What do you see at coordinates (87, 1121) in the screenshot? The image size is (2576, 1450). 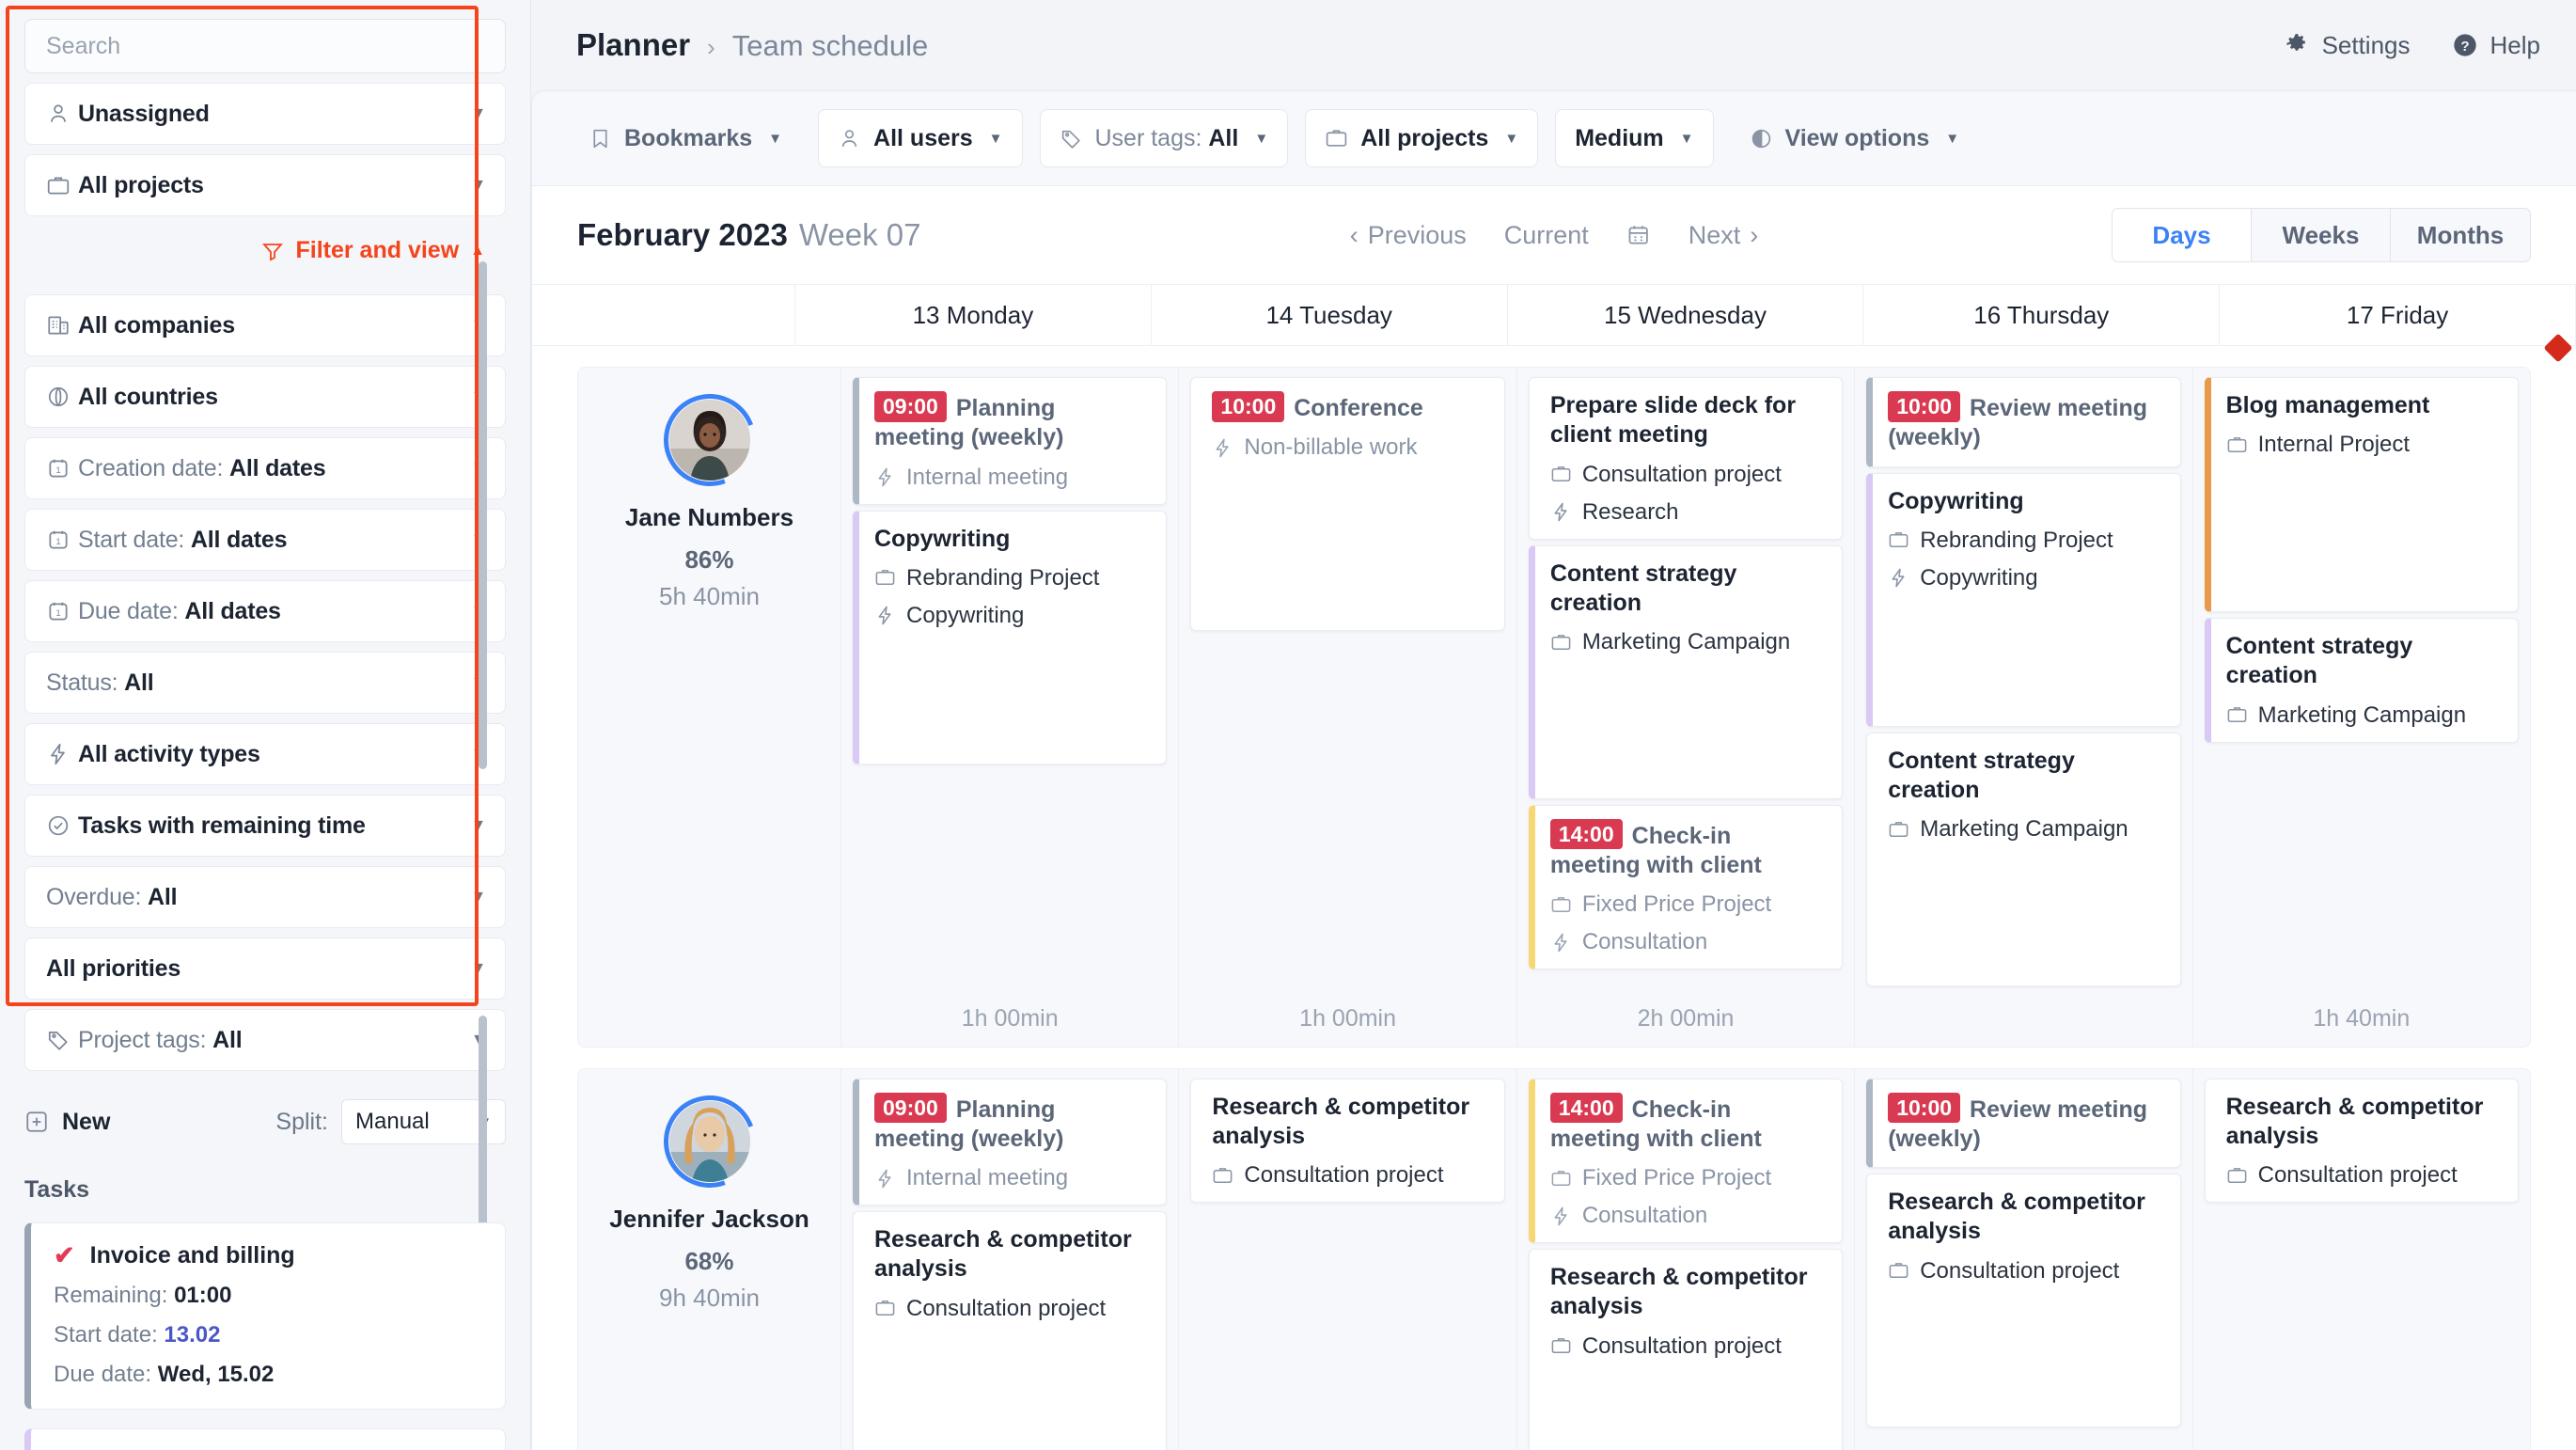 I see `new-button-label: New` at bounding box center [87, 1121].